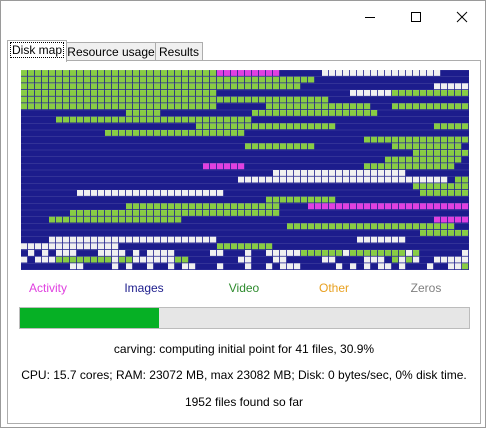  Describe the element at coordinates (37, 51) in the screenshot. I see `tab-disk-map: Disk map` at that location.